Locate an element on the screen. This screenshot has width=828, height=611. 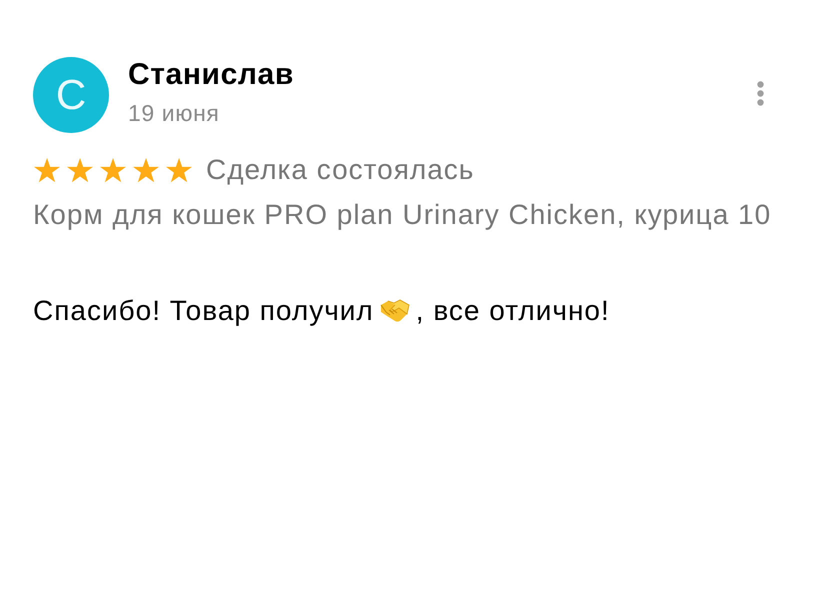
review-date: 19 июня is located at coordinates (174, 113).